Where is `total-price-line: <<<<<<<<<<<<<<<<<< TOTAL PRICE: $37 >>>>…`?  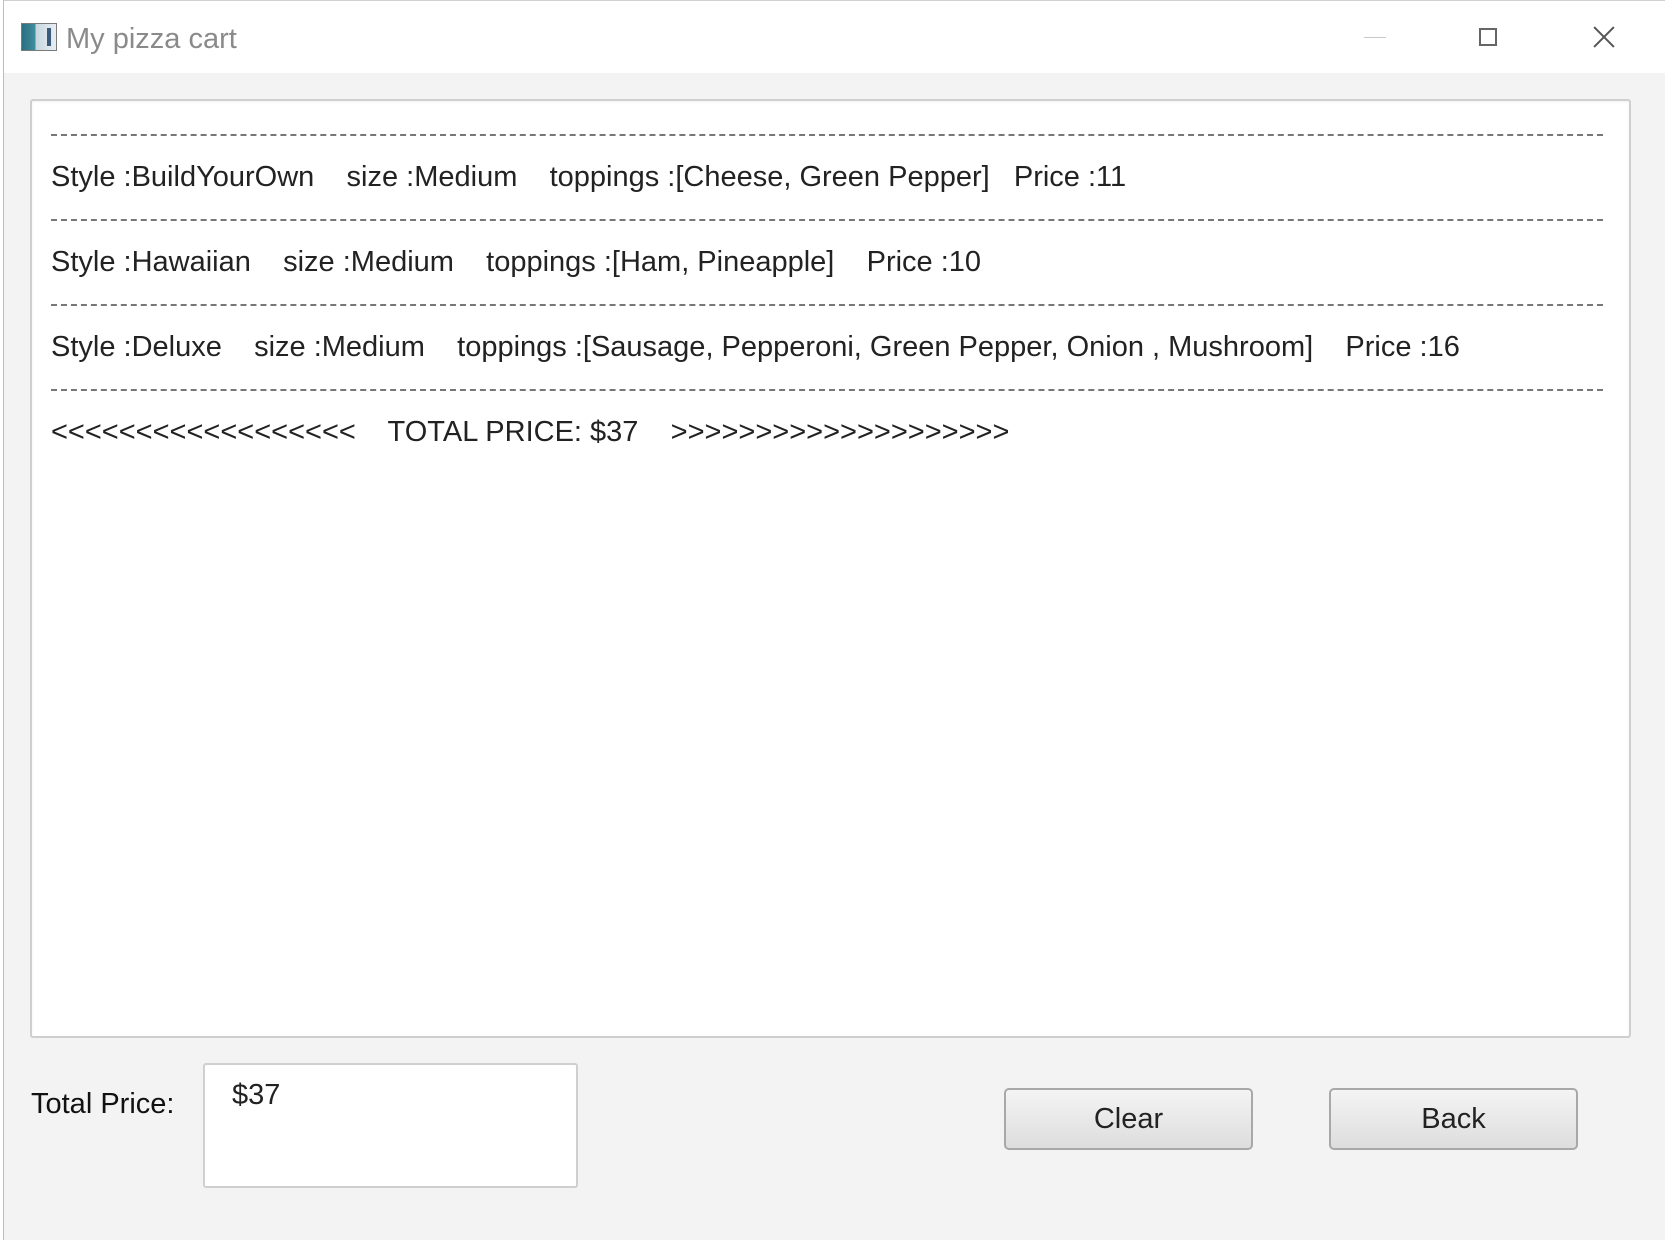 total-price-line: <<<<<<<<<<<<<<<<<< TOTAL PRICE: $37 >>>>… is located at coordinates (530, 431).